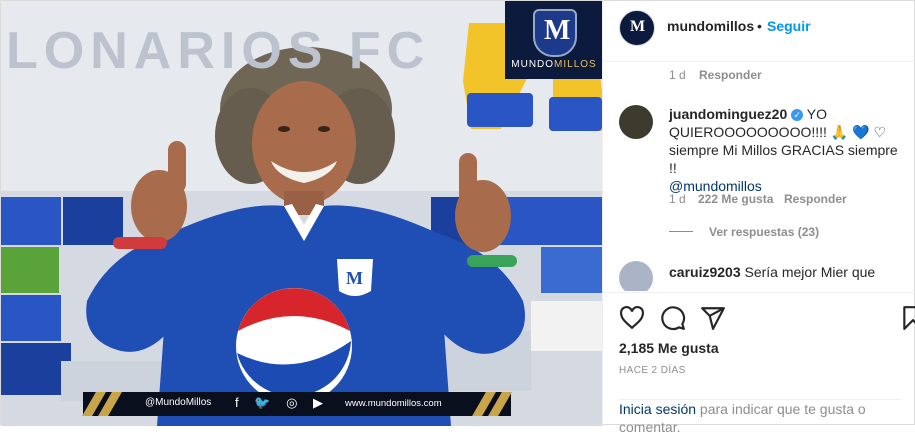  What do you see at coordinates (861, 132) in the screenshot?
I see `blue-heart-icon: 💙` at bounding box center [861, 132].